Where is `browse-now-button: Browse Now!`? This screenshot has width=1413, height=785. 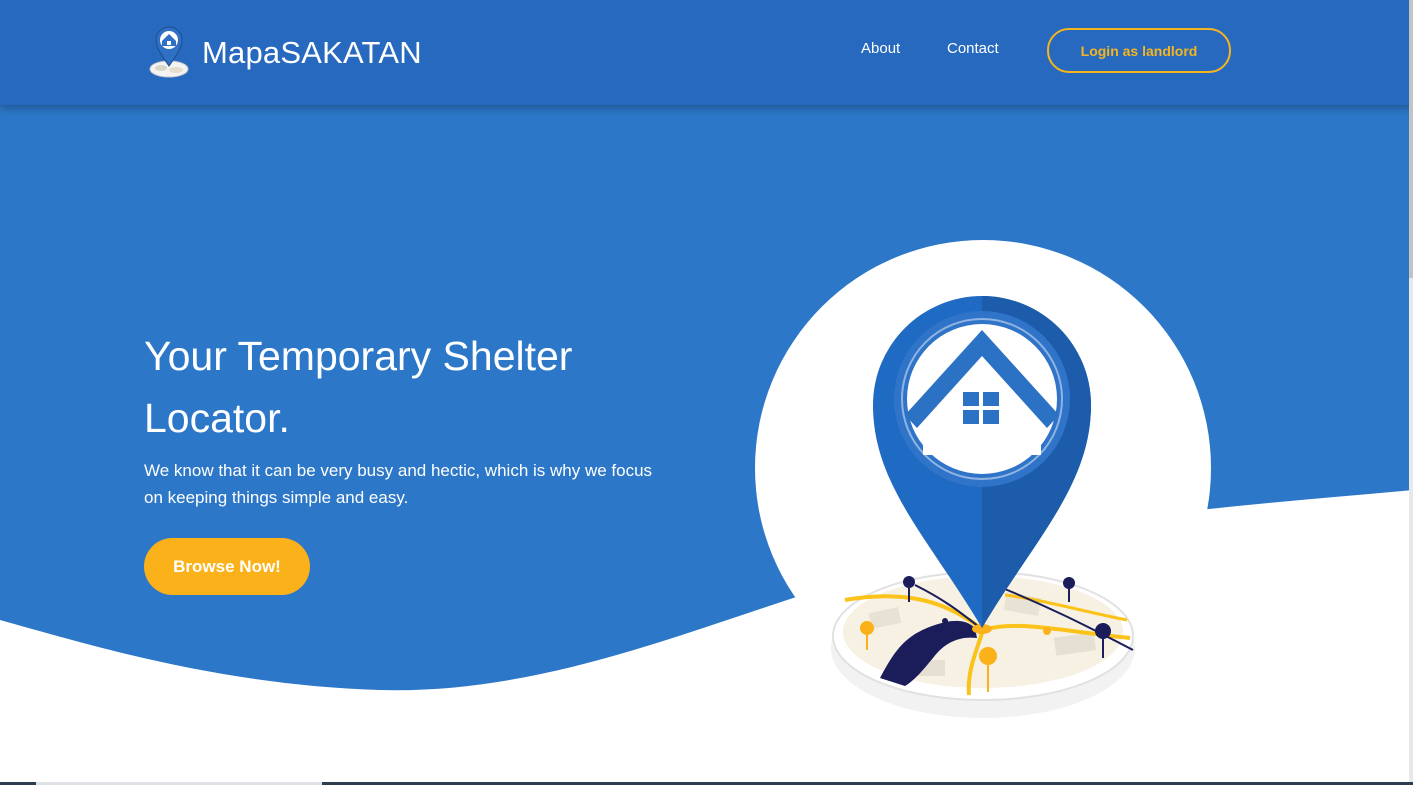 browse-now-button: Browse Now! is located at coordinates (227, 566).